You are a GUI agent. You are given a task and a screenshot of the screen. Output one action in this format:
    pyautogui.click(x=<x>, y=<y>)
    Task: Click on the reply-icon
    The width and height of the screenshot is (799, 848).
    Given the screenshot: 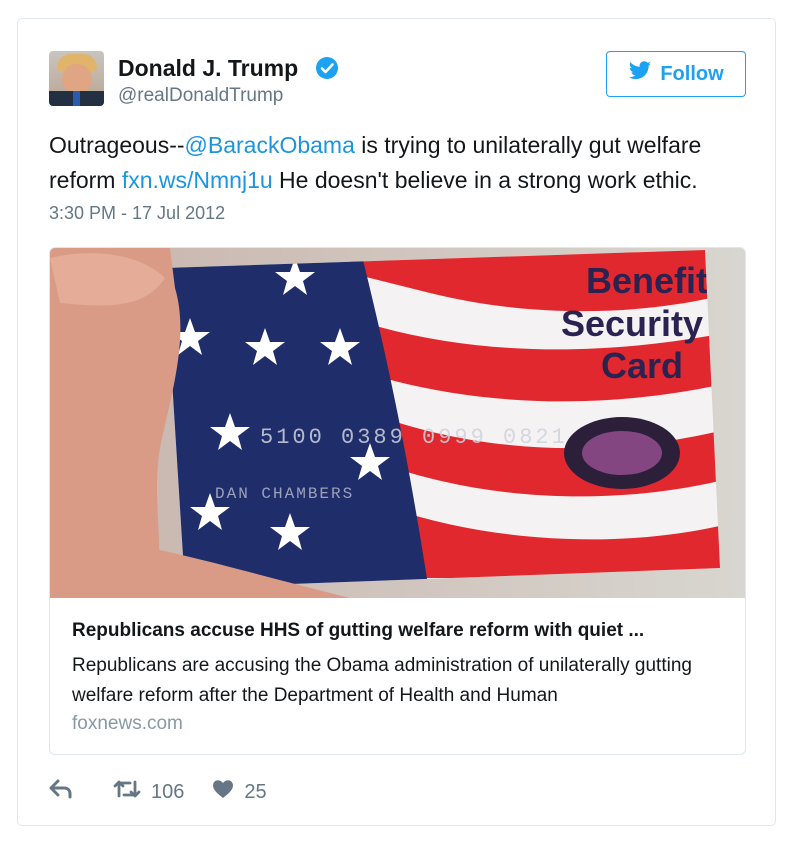 What is the action you would take?
    pyautogui.click(x=61, y=792)
    